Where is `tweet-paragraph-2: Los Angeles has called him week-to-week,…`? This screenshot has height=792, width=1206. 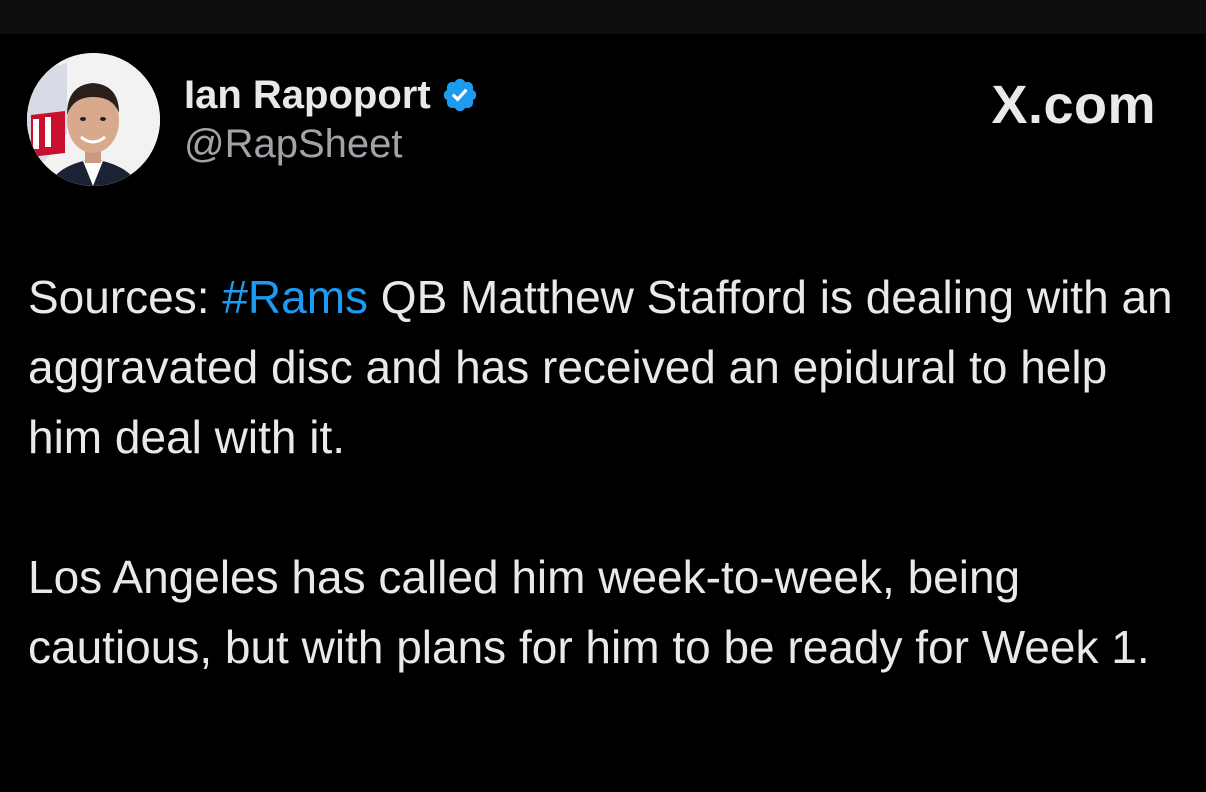 tweet-paragraph-2: Los Angeles has called him week-to-week,… is located at coordinates (589, 612).